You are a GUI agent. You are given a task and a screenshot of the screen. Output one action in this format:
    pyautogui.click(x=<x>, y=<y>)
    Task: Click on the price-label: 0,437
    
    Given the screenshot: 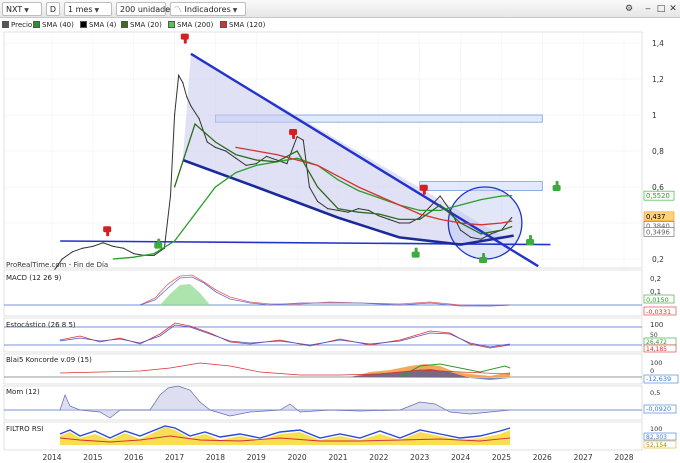 What is the action you would take?
    pyautogui.click(x=655, y=217)
    